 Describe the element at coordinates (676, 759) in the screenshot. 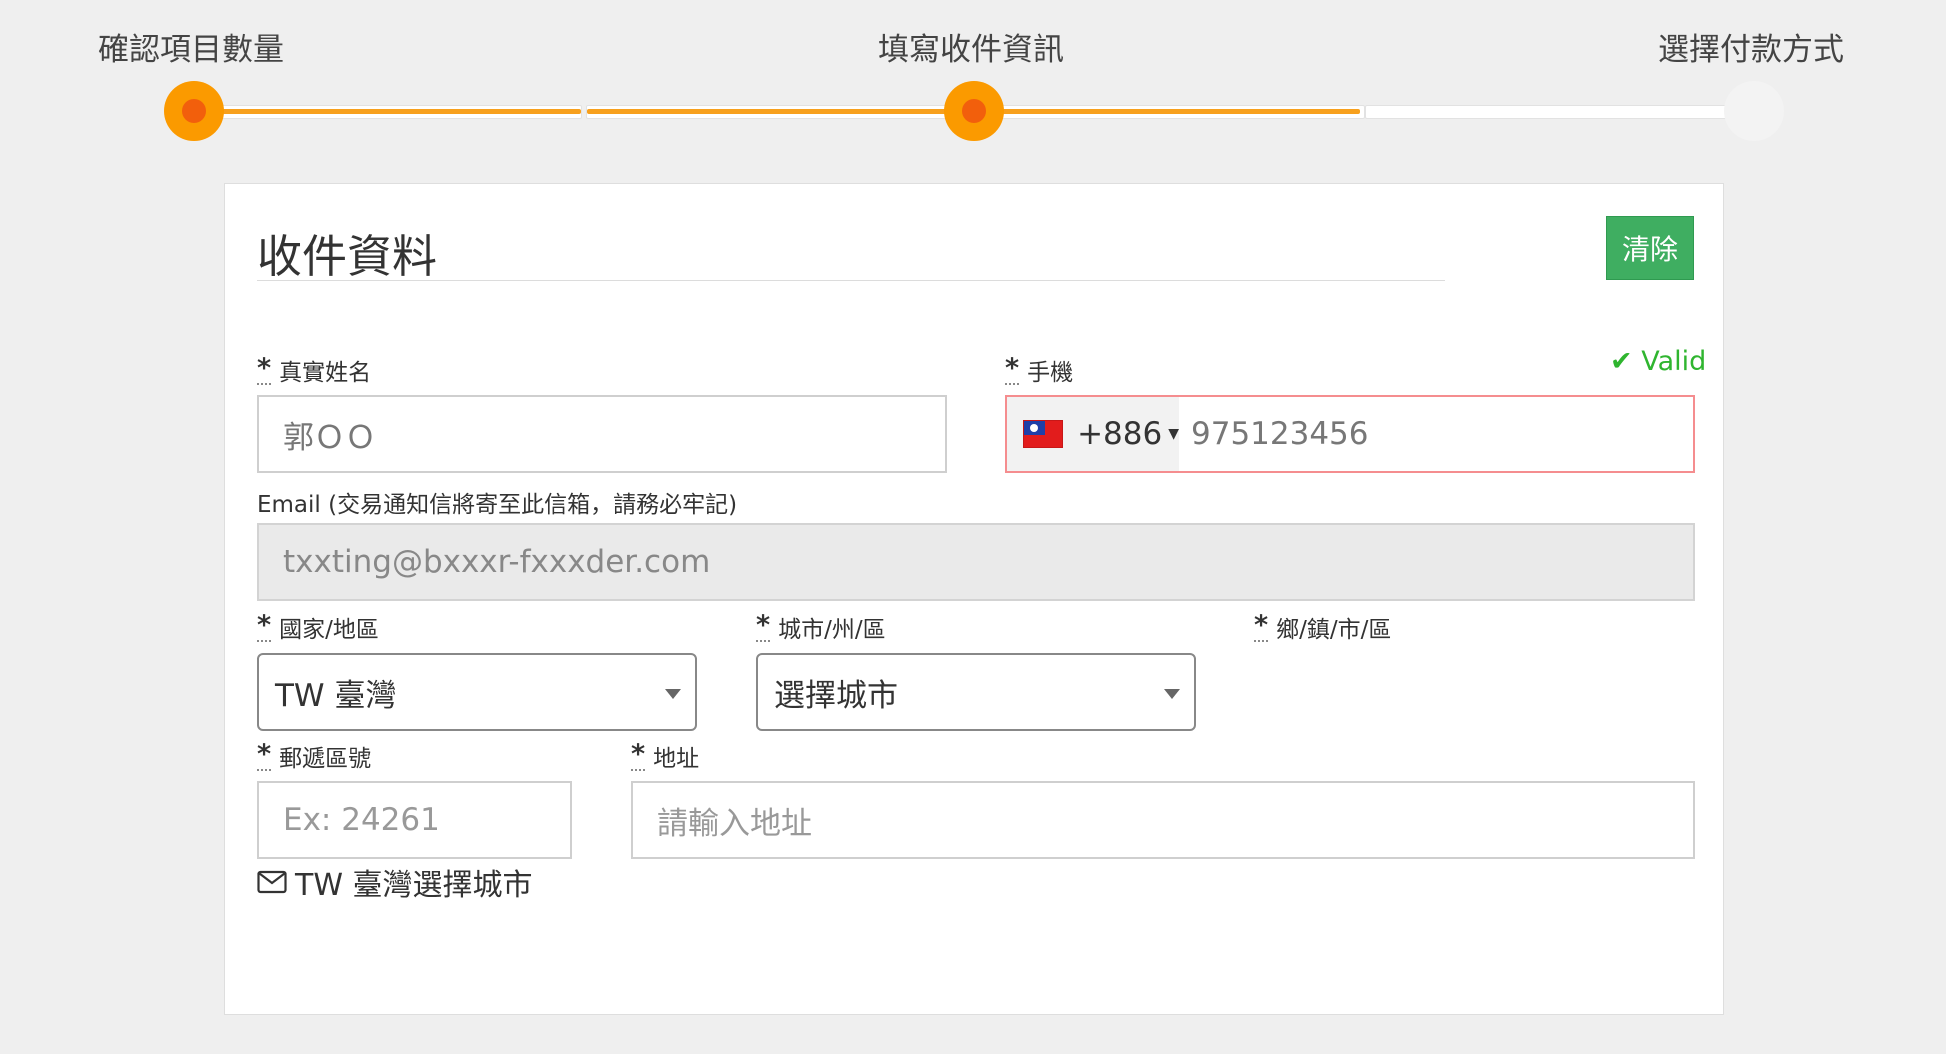

I see `address-label-text: 地址` at that location.